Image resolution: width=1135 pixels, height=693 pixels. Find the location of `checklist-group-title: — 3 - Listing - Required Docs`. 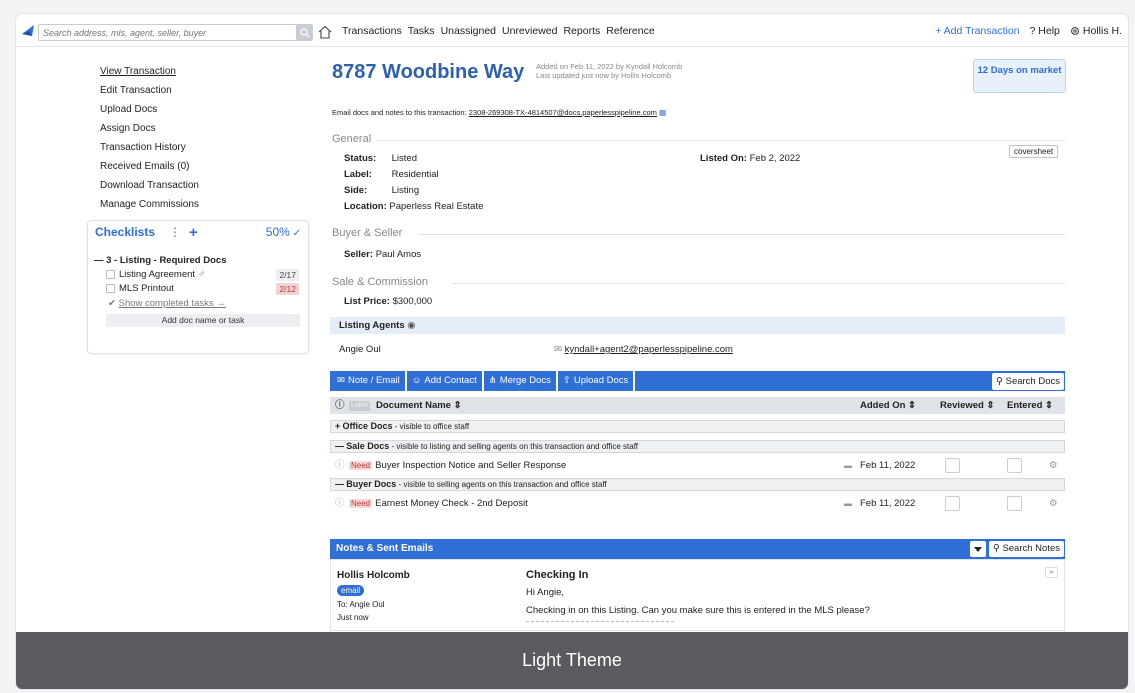

checklist-group-title: — 3 - Listing - Required Docs is located at coordinates (198, 254).